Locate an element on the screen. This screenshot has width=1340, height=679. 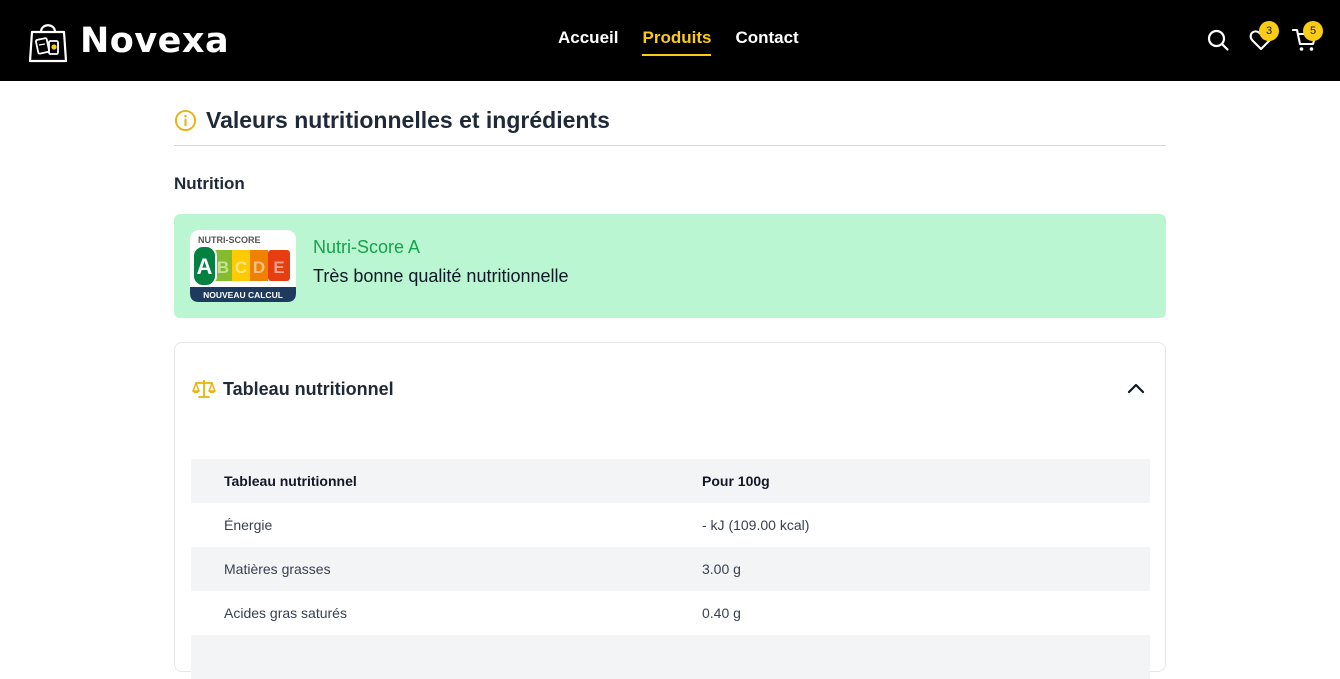
top-navbar: Novexa Accueil Produits Contact 3 5 is located at coordinates (670, 40).